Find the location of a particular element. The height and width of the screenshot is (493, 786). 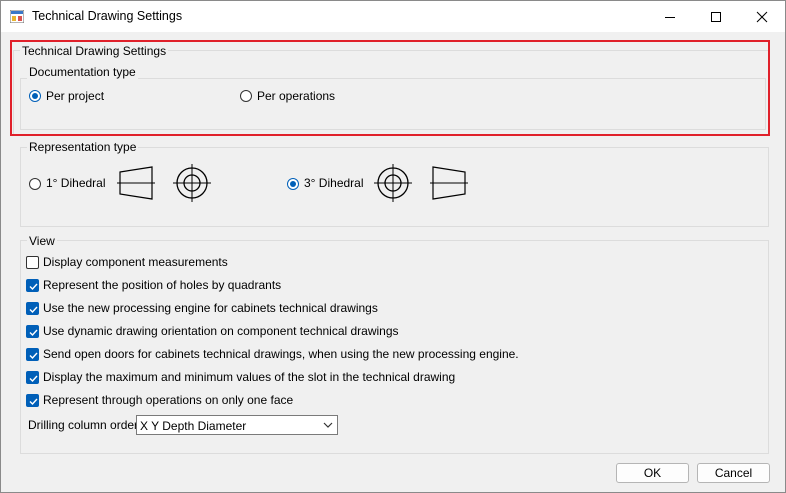

minimize-icon is located at coordinates (670, 17).